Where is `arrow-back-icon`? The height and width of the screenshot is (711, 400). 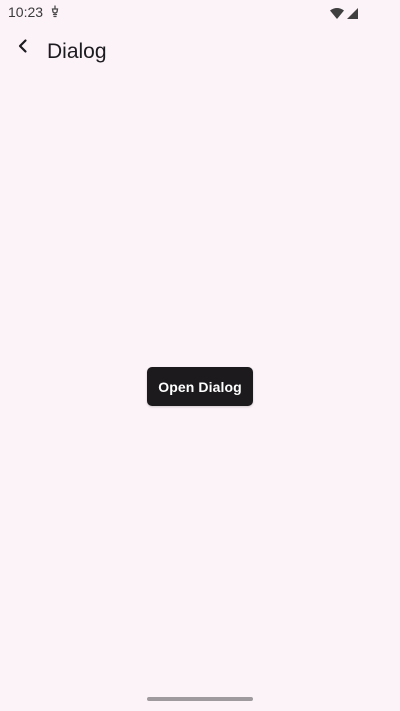 arrow-back-icon is located at coordinates (23, 48).